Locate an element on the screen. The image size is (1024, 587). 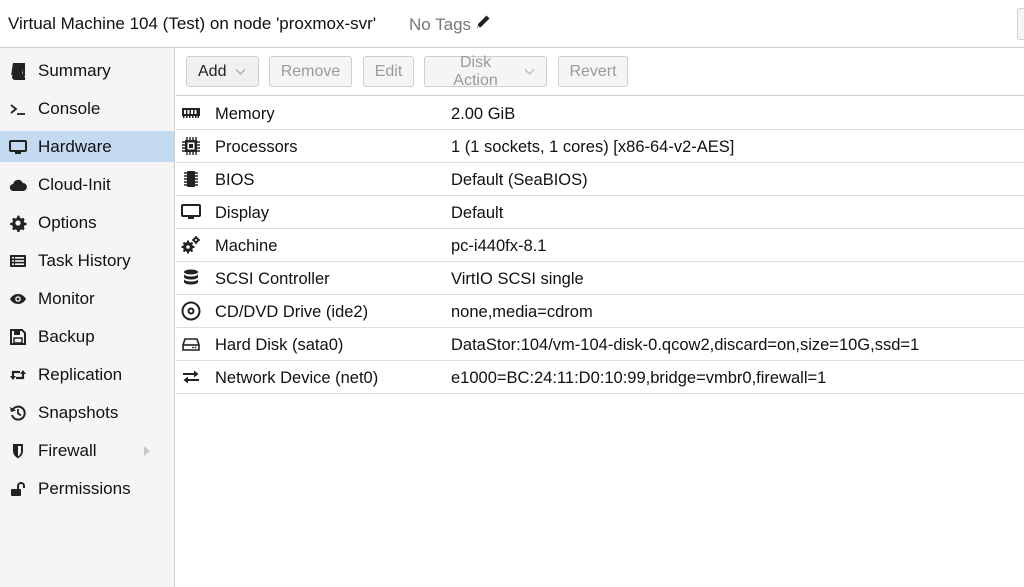
sidebar-item-console: Console is located at coordinates (87, 108).